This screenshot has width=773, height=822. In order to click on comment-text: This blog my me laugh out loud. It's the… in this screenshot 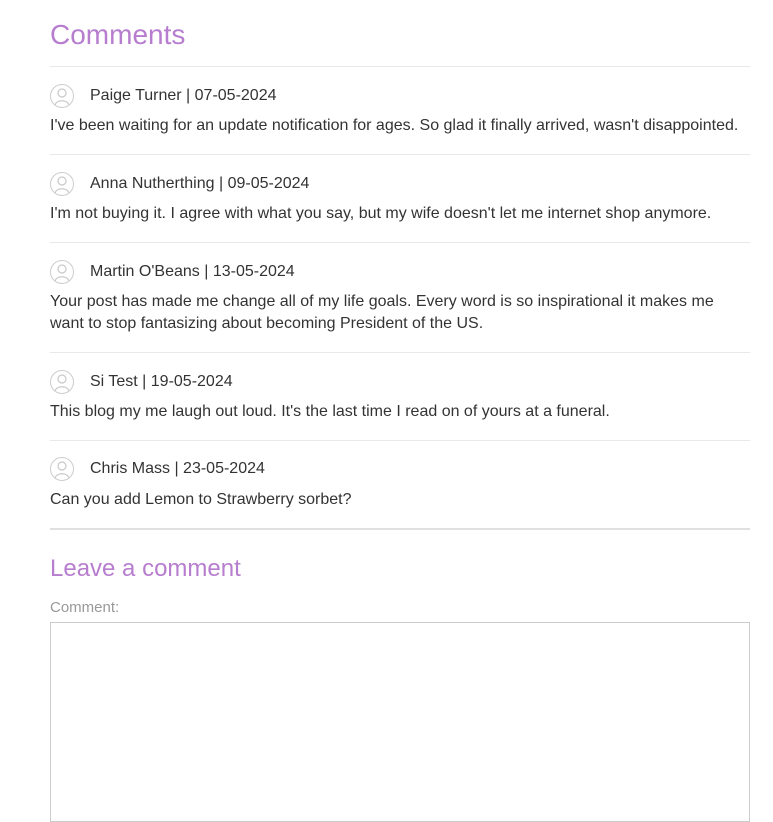, I will do `click(330, 411)`.